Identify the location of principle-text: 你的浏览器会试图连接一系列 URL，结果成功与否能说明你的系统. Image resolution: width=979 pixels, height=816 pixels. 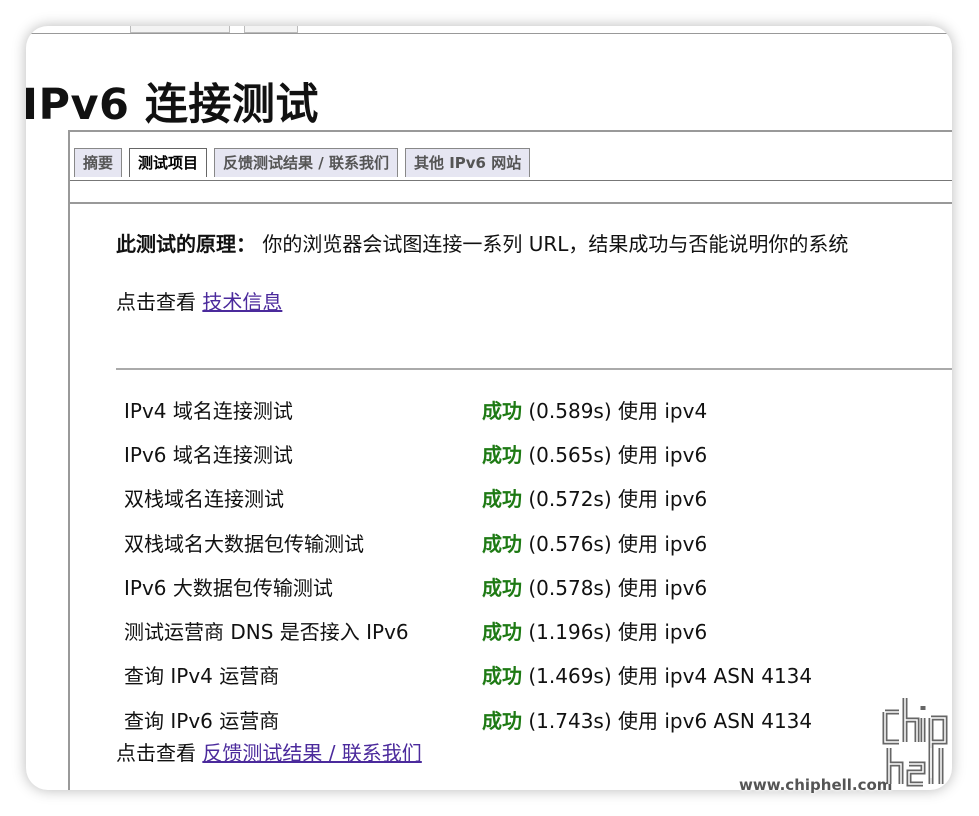
(555, 244).